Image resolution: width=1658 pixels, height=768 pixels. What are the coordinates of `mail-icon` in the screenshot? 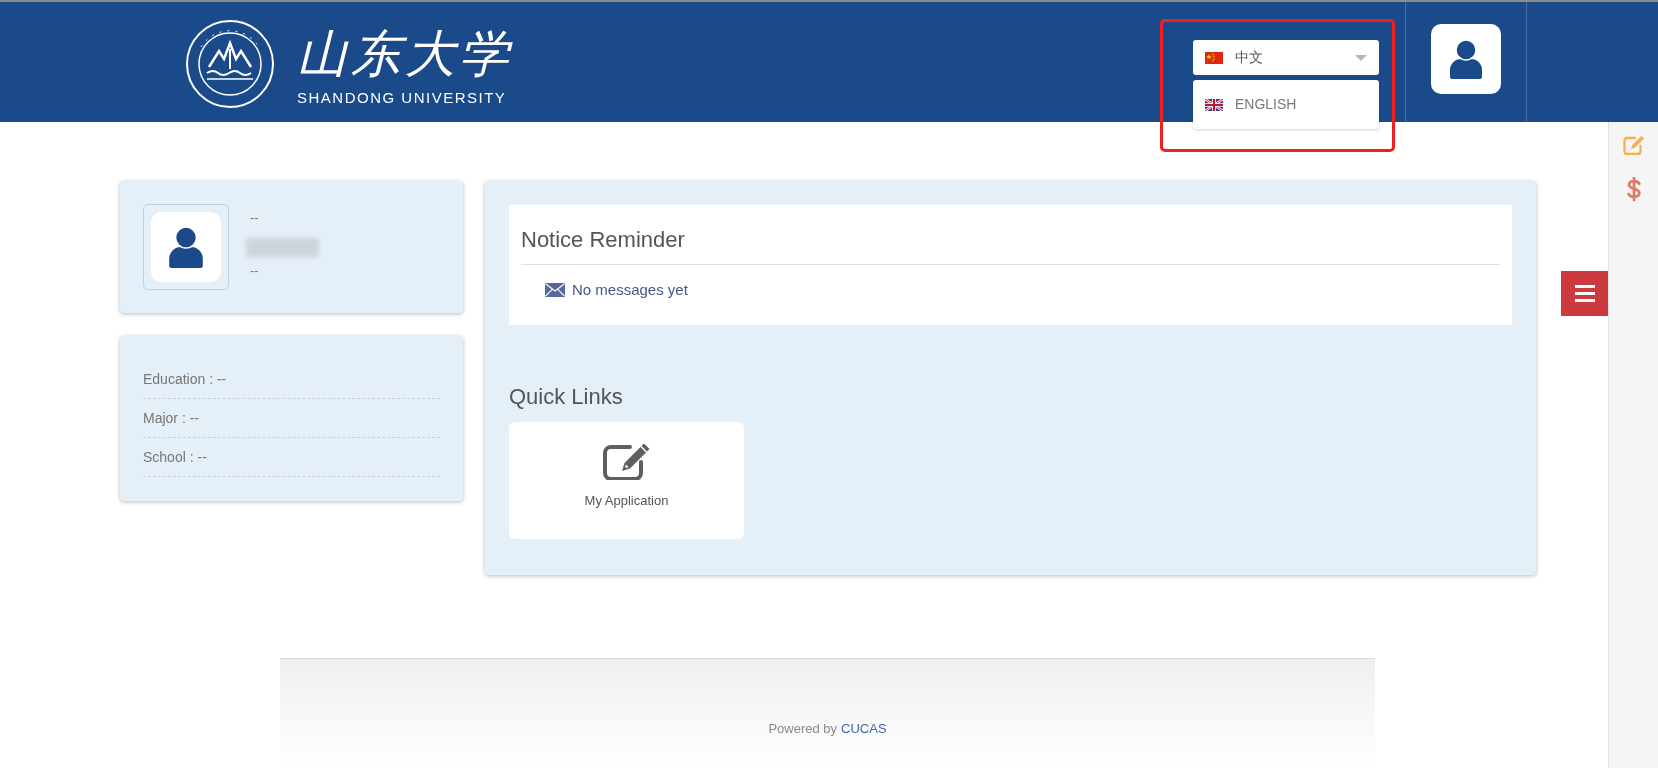 It's located at (555, 290).